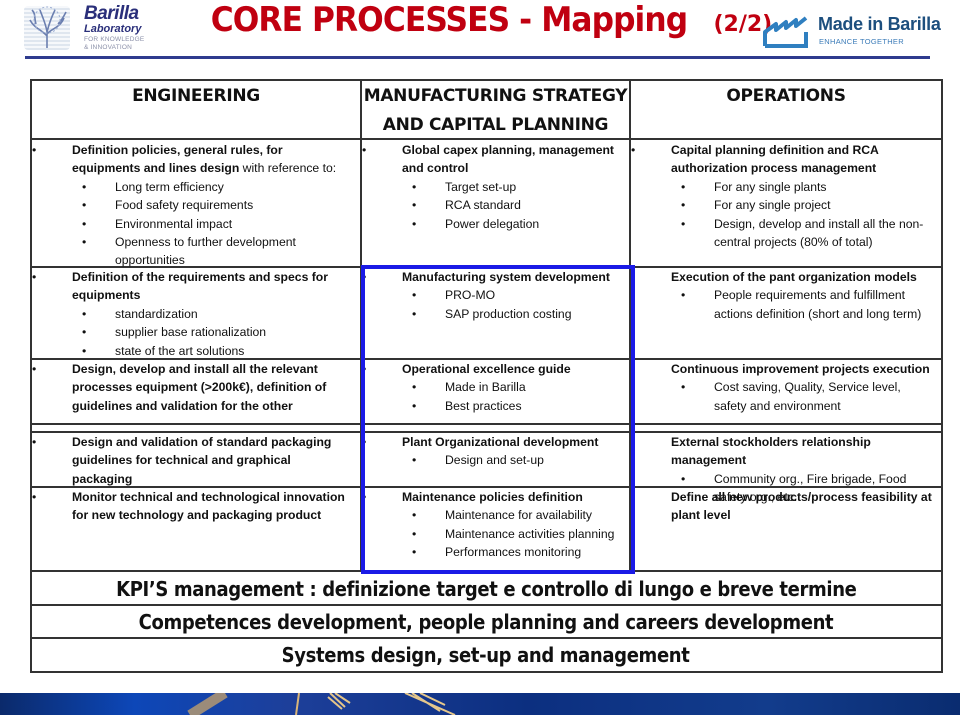 The width and height of the screenshot is (960, 715). I want to click on list-item-title: Operational excellence guide, so click(486, 369).